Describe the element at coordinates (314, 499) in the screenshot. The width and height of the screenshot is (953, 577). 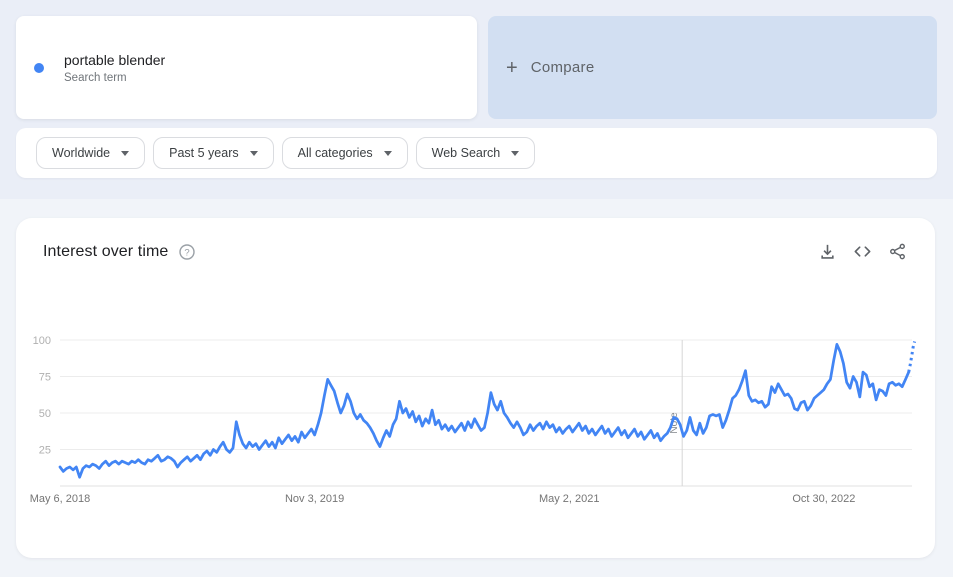
I see `x-axis-tick-label: Nov 3, 2019` at that location.